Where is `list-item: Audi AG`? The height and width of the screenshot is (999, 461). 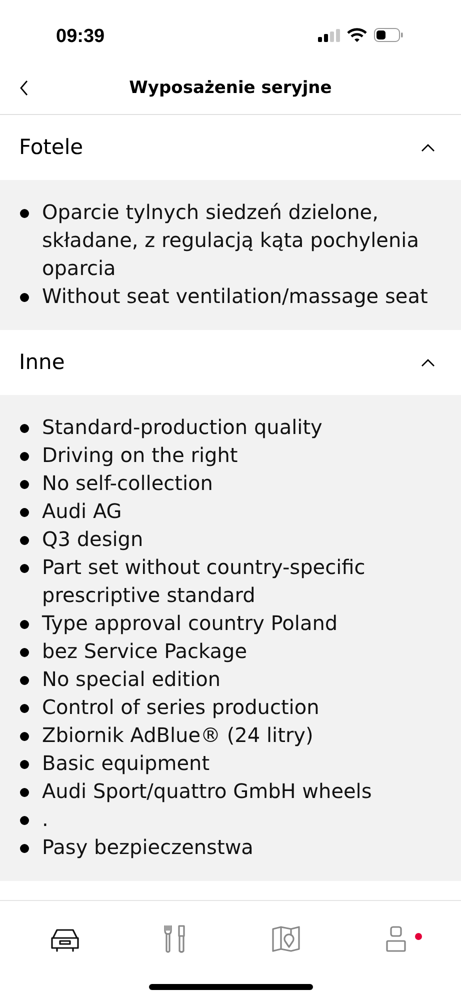 list-item: Audi AG is located at coordinates (82, 511).